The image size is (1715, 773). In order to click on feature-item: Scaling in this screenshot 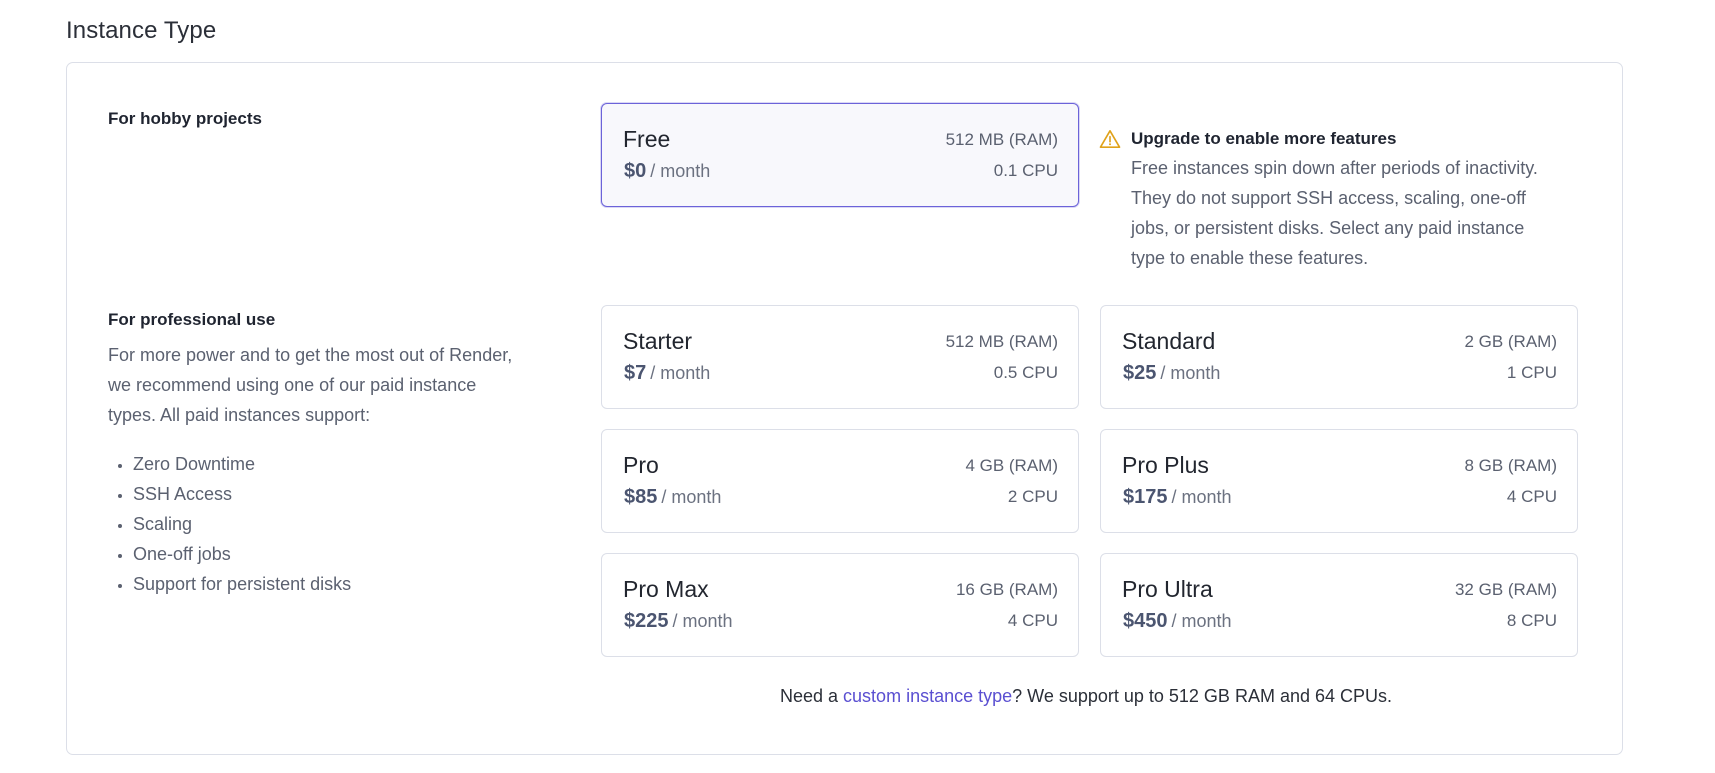, I will do `click(242, 524)`.